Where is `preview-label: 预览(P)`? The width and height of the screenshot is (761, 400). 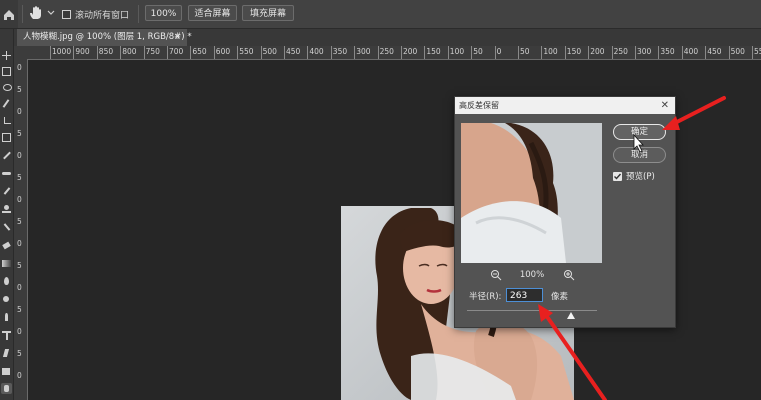 preview-label: 预览(P) is located at coordinates (640, 177).